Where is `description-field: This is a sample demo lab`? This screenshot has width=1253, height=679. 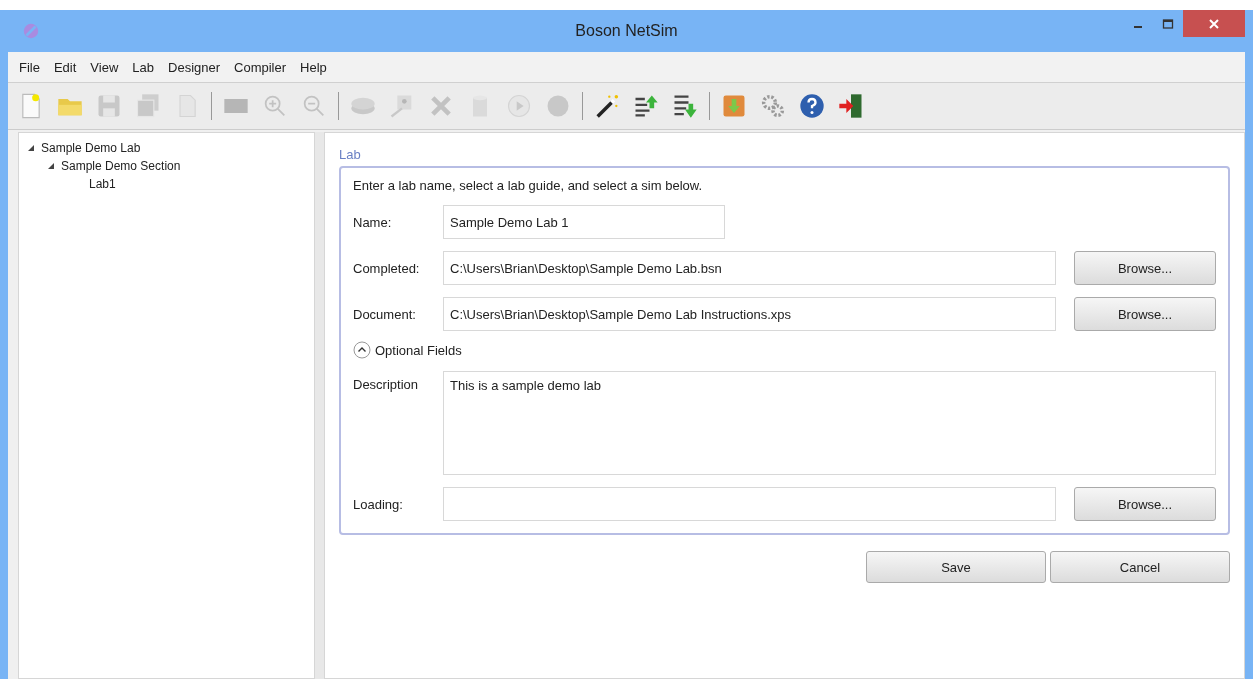
description-field: This is a sample demo lab is located at coordinates (829, 423).